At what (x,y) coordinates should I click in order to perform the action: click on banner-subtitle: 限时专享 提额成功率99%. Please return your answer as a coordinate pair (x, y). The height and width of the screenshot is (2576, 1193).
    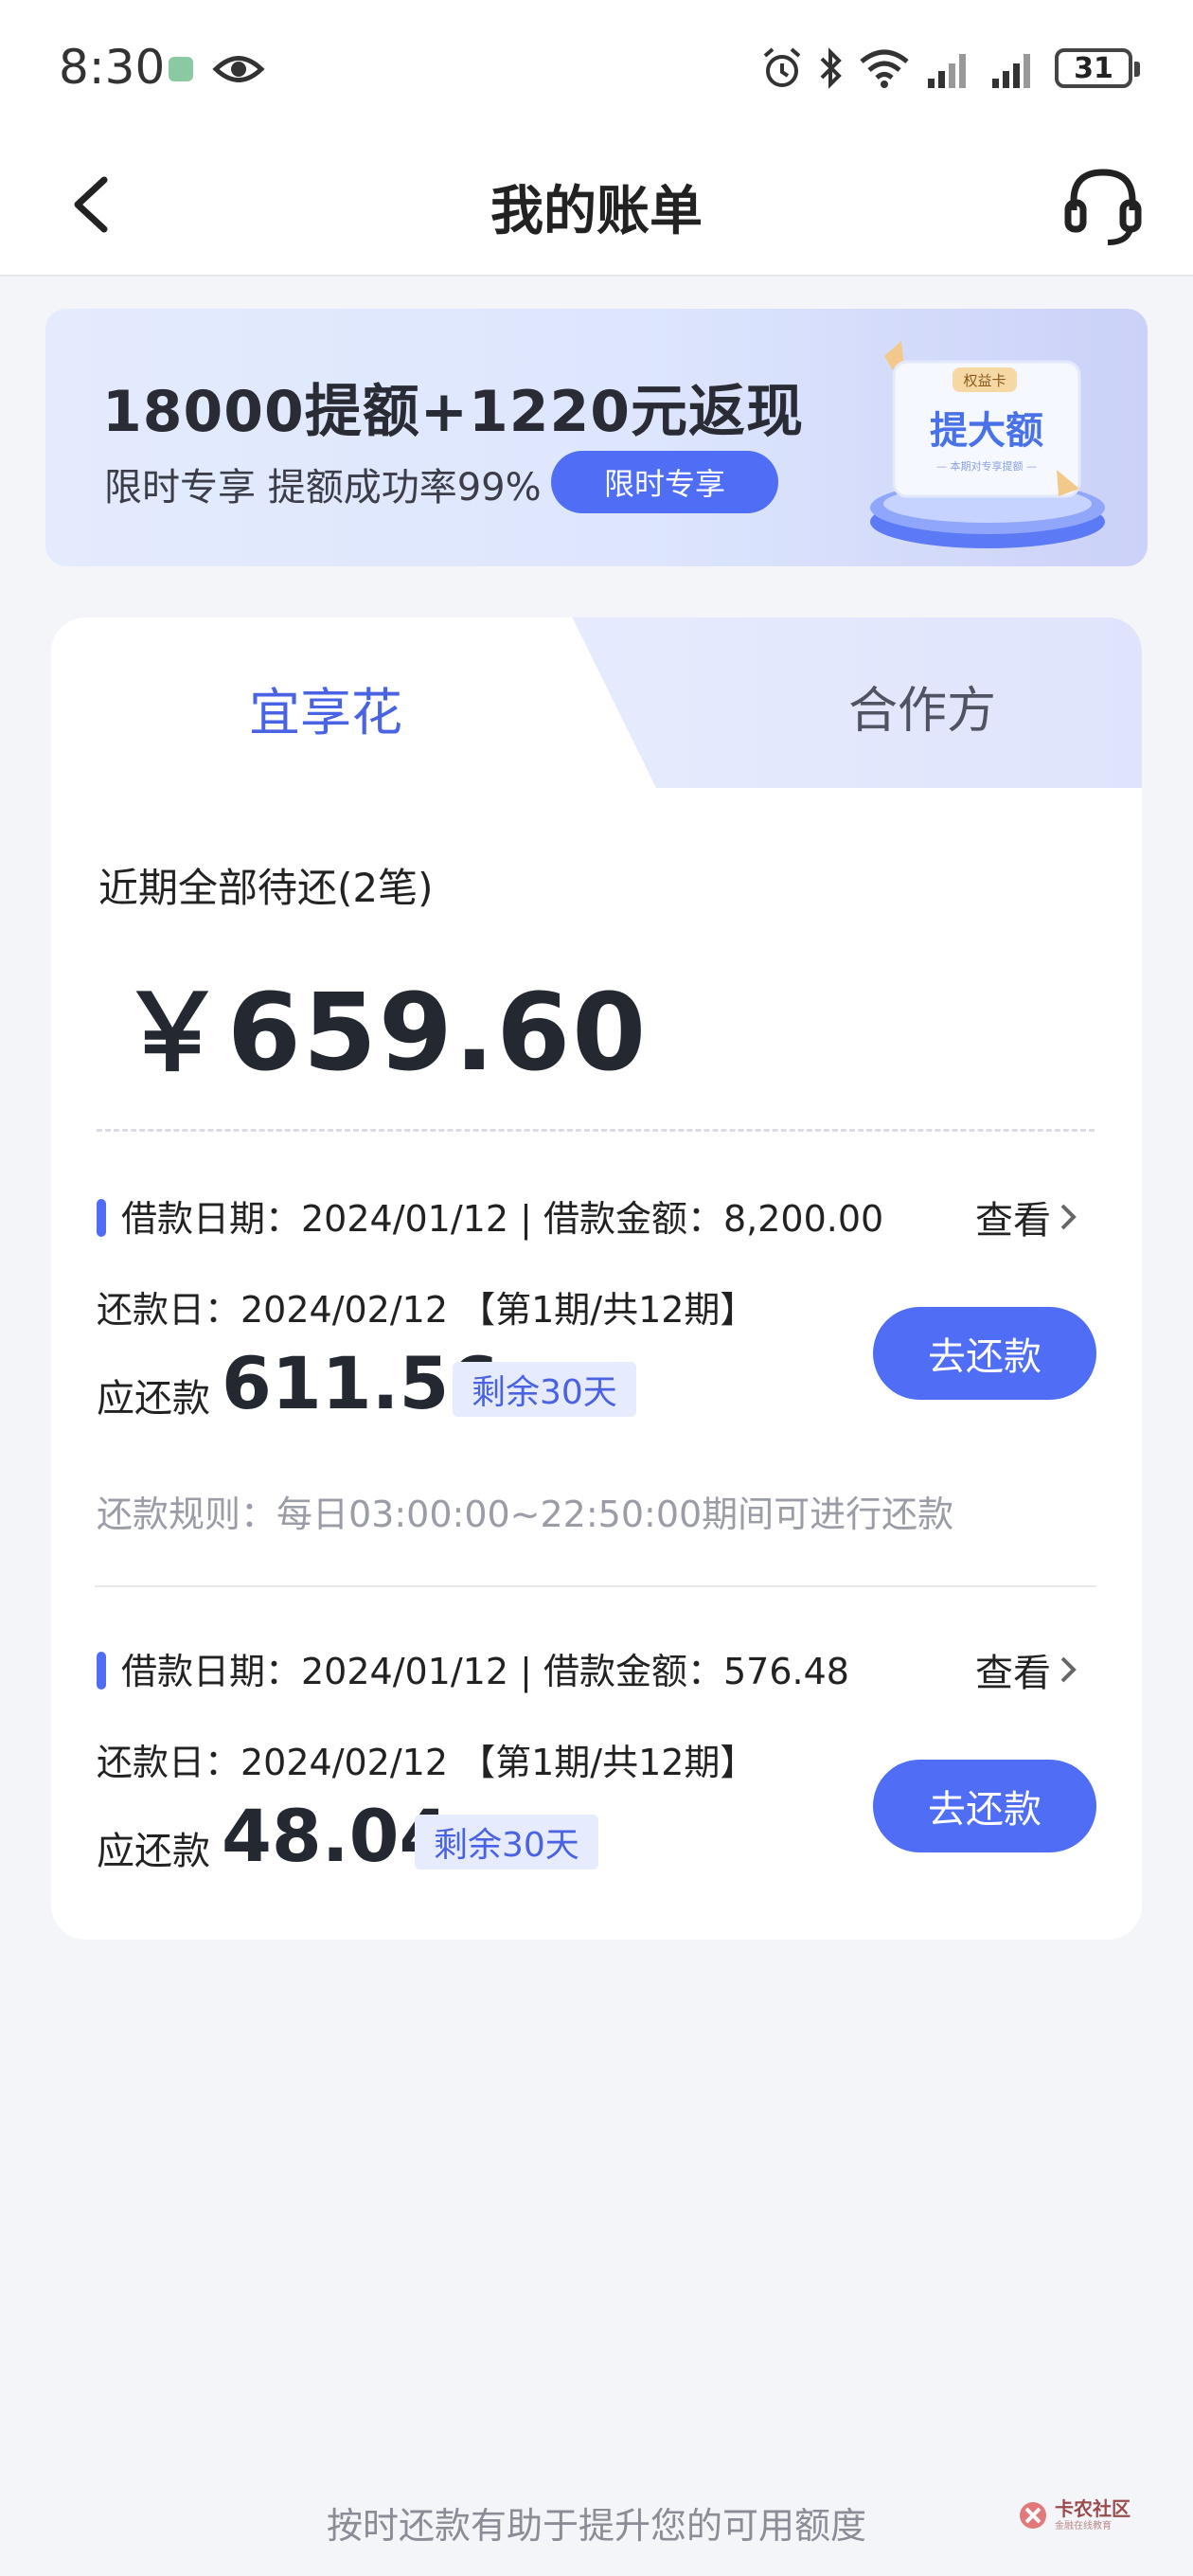
    Looking at the image, I should click on (323, 488).